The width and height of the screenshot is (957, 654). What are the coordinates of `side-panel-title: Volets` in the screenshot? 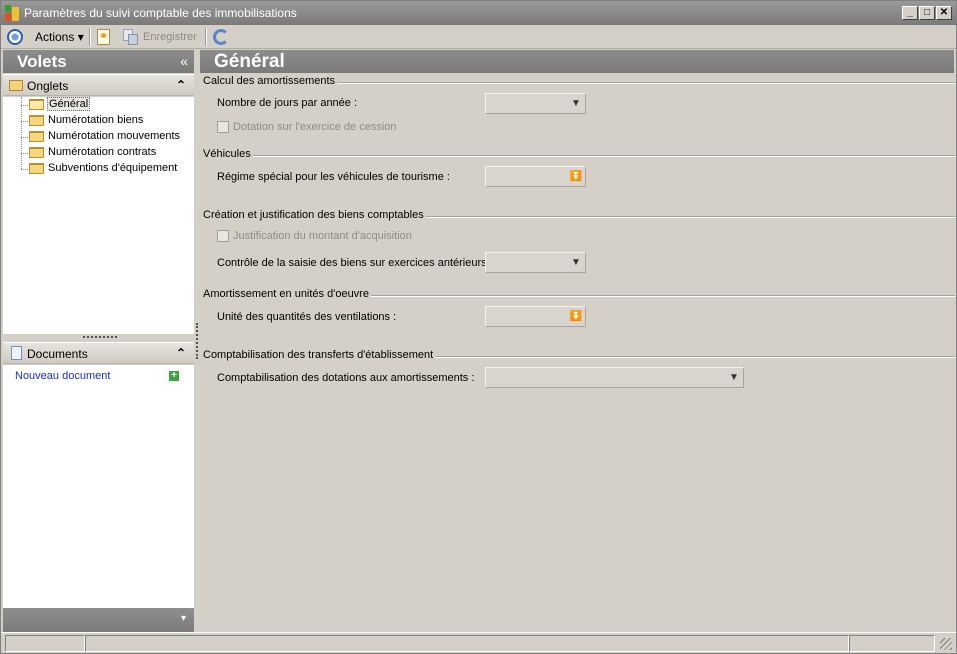 It's located at (42, 61).